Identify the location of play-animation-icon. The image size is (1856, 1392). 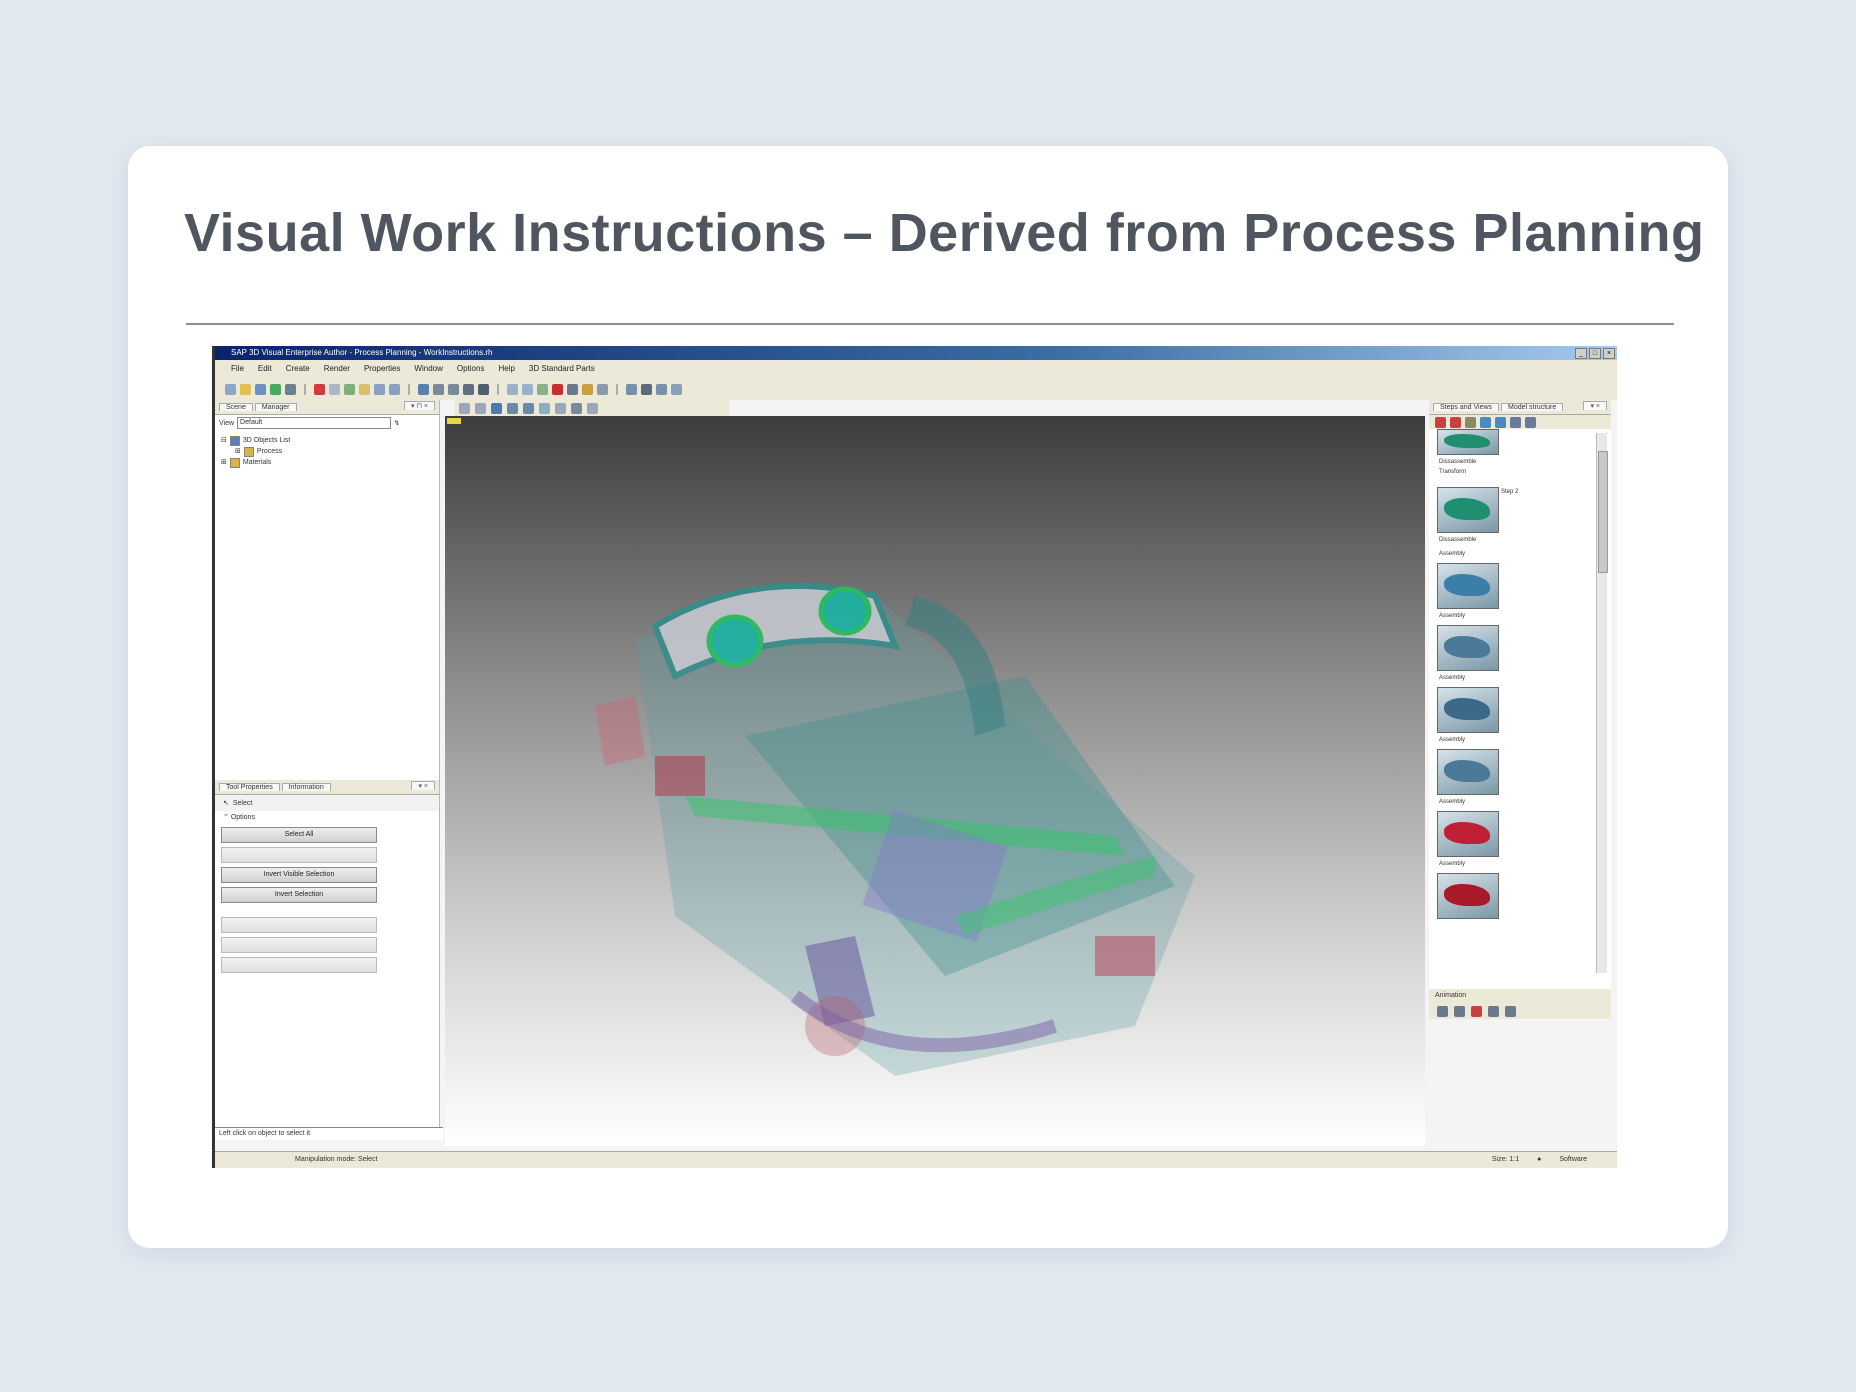
(1459, 1011).